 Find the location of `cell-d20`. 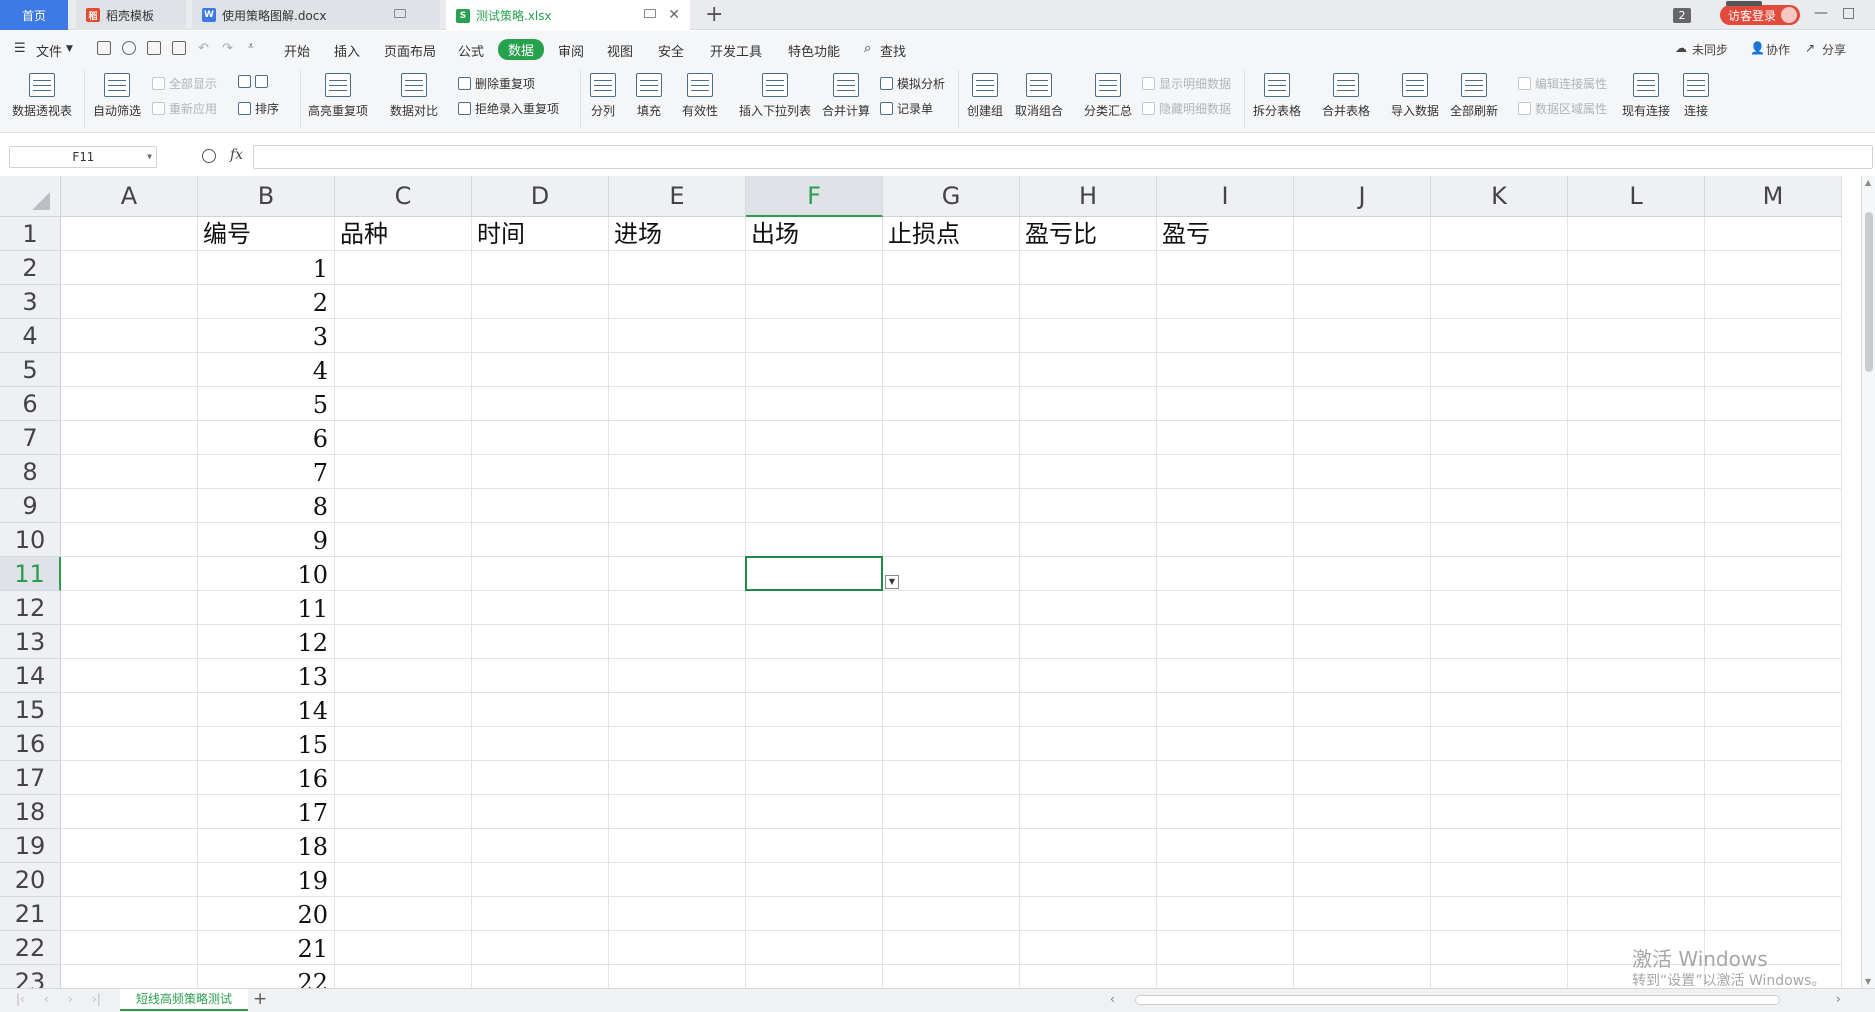

cell-d20 is located at coordinates (540, 880).